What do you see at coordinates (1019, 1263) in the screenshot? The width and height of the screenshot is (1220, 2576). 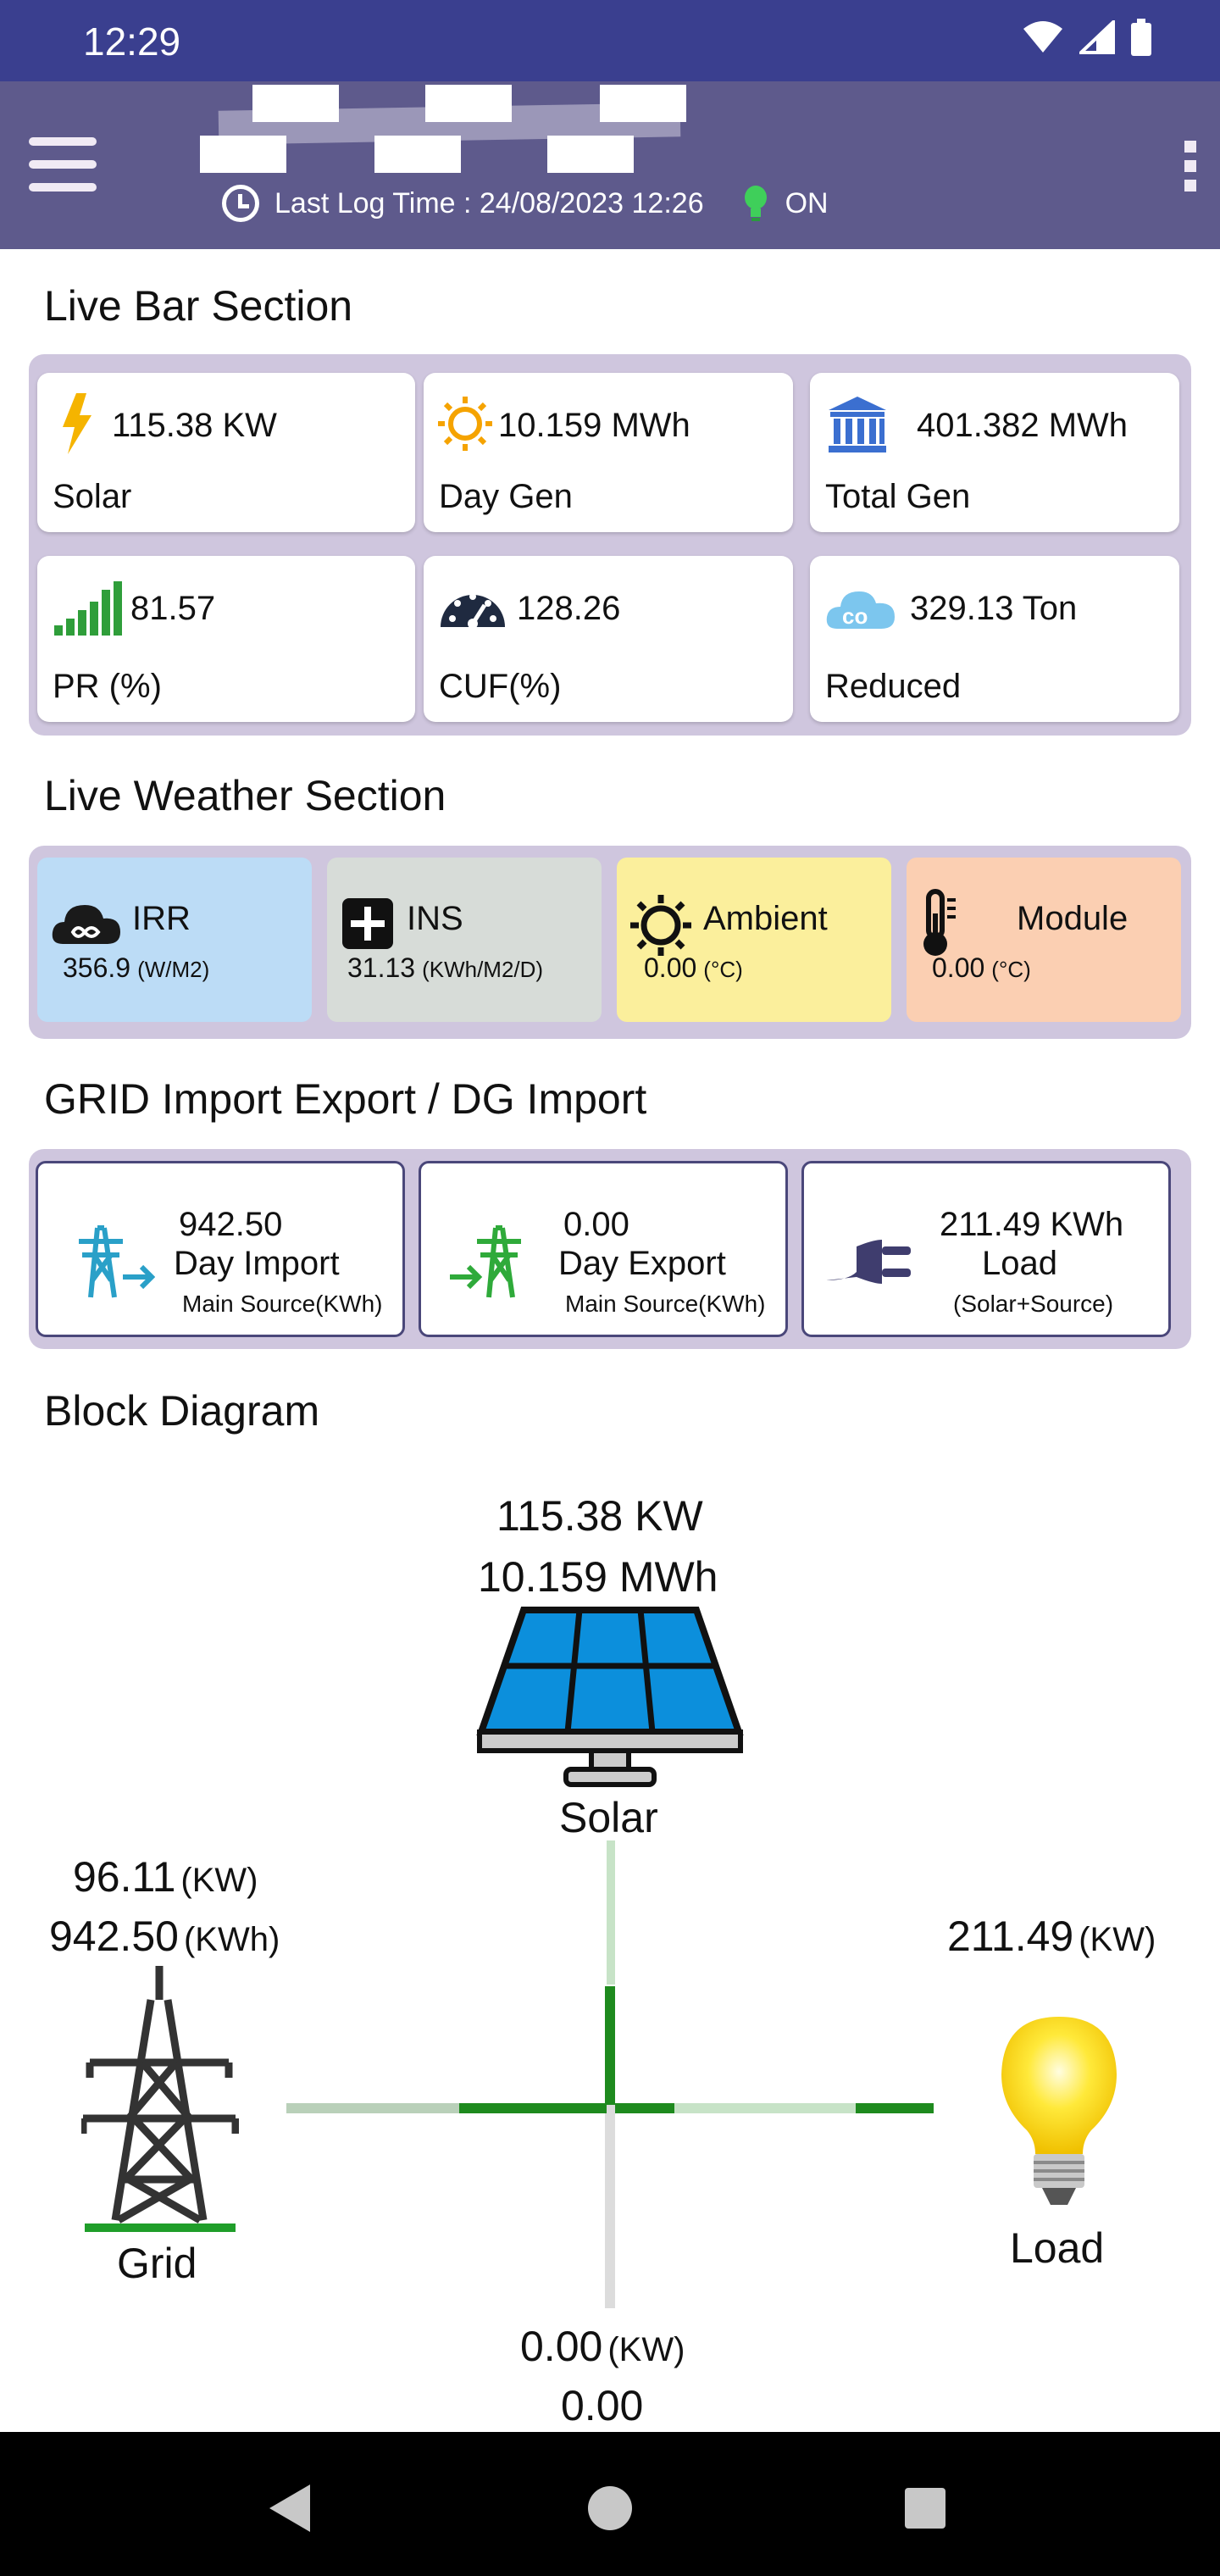 I see `load-title: Load` at bounding box center [1019, 1263].